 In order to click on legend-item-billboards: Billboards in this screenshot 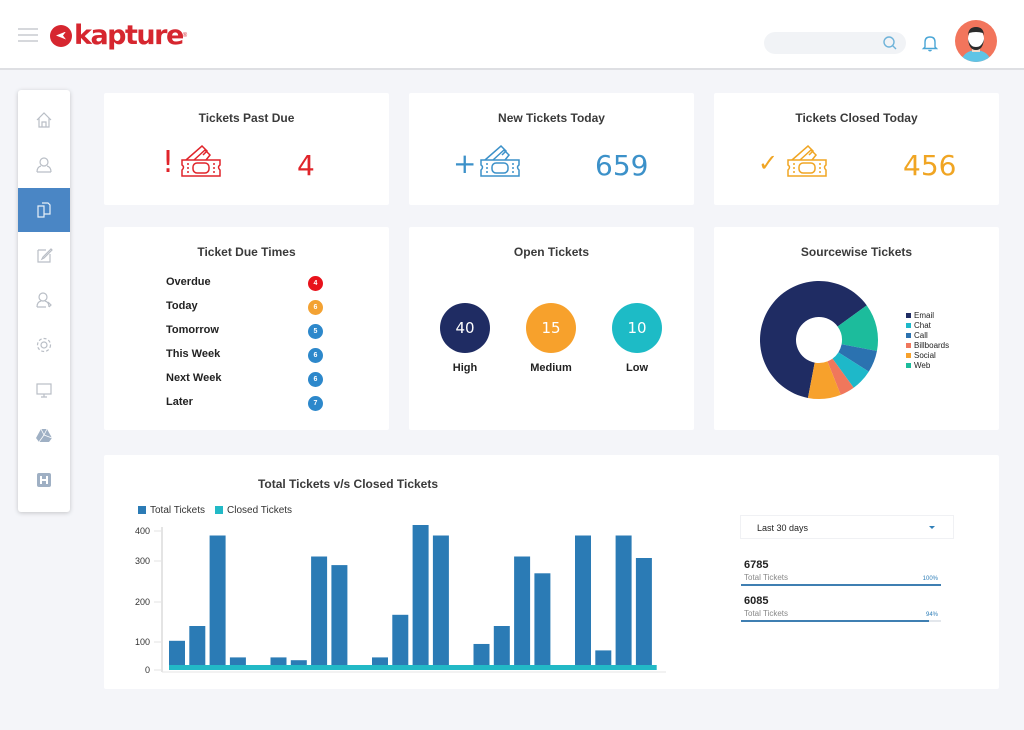, I will do `click(927, 346)`.